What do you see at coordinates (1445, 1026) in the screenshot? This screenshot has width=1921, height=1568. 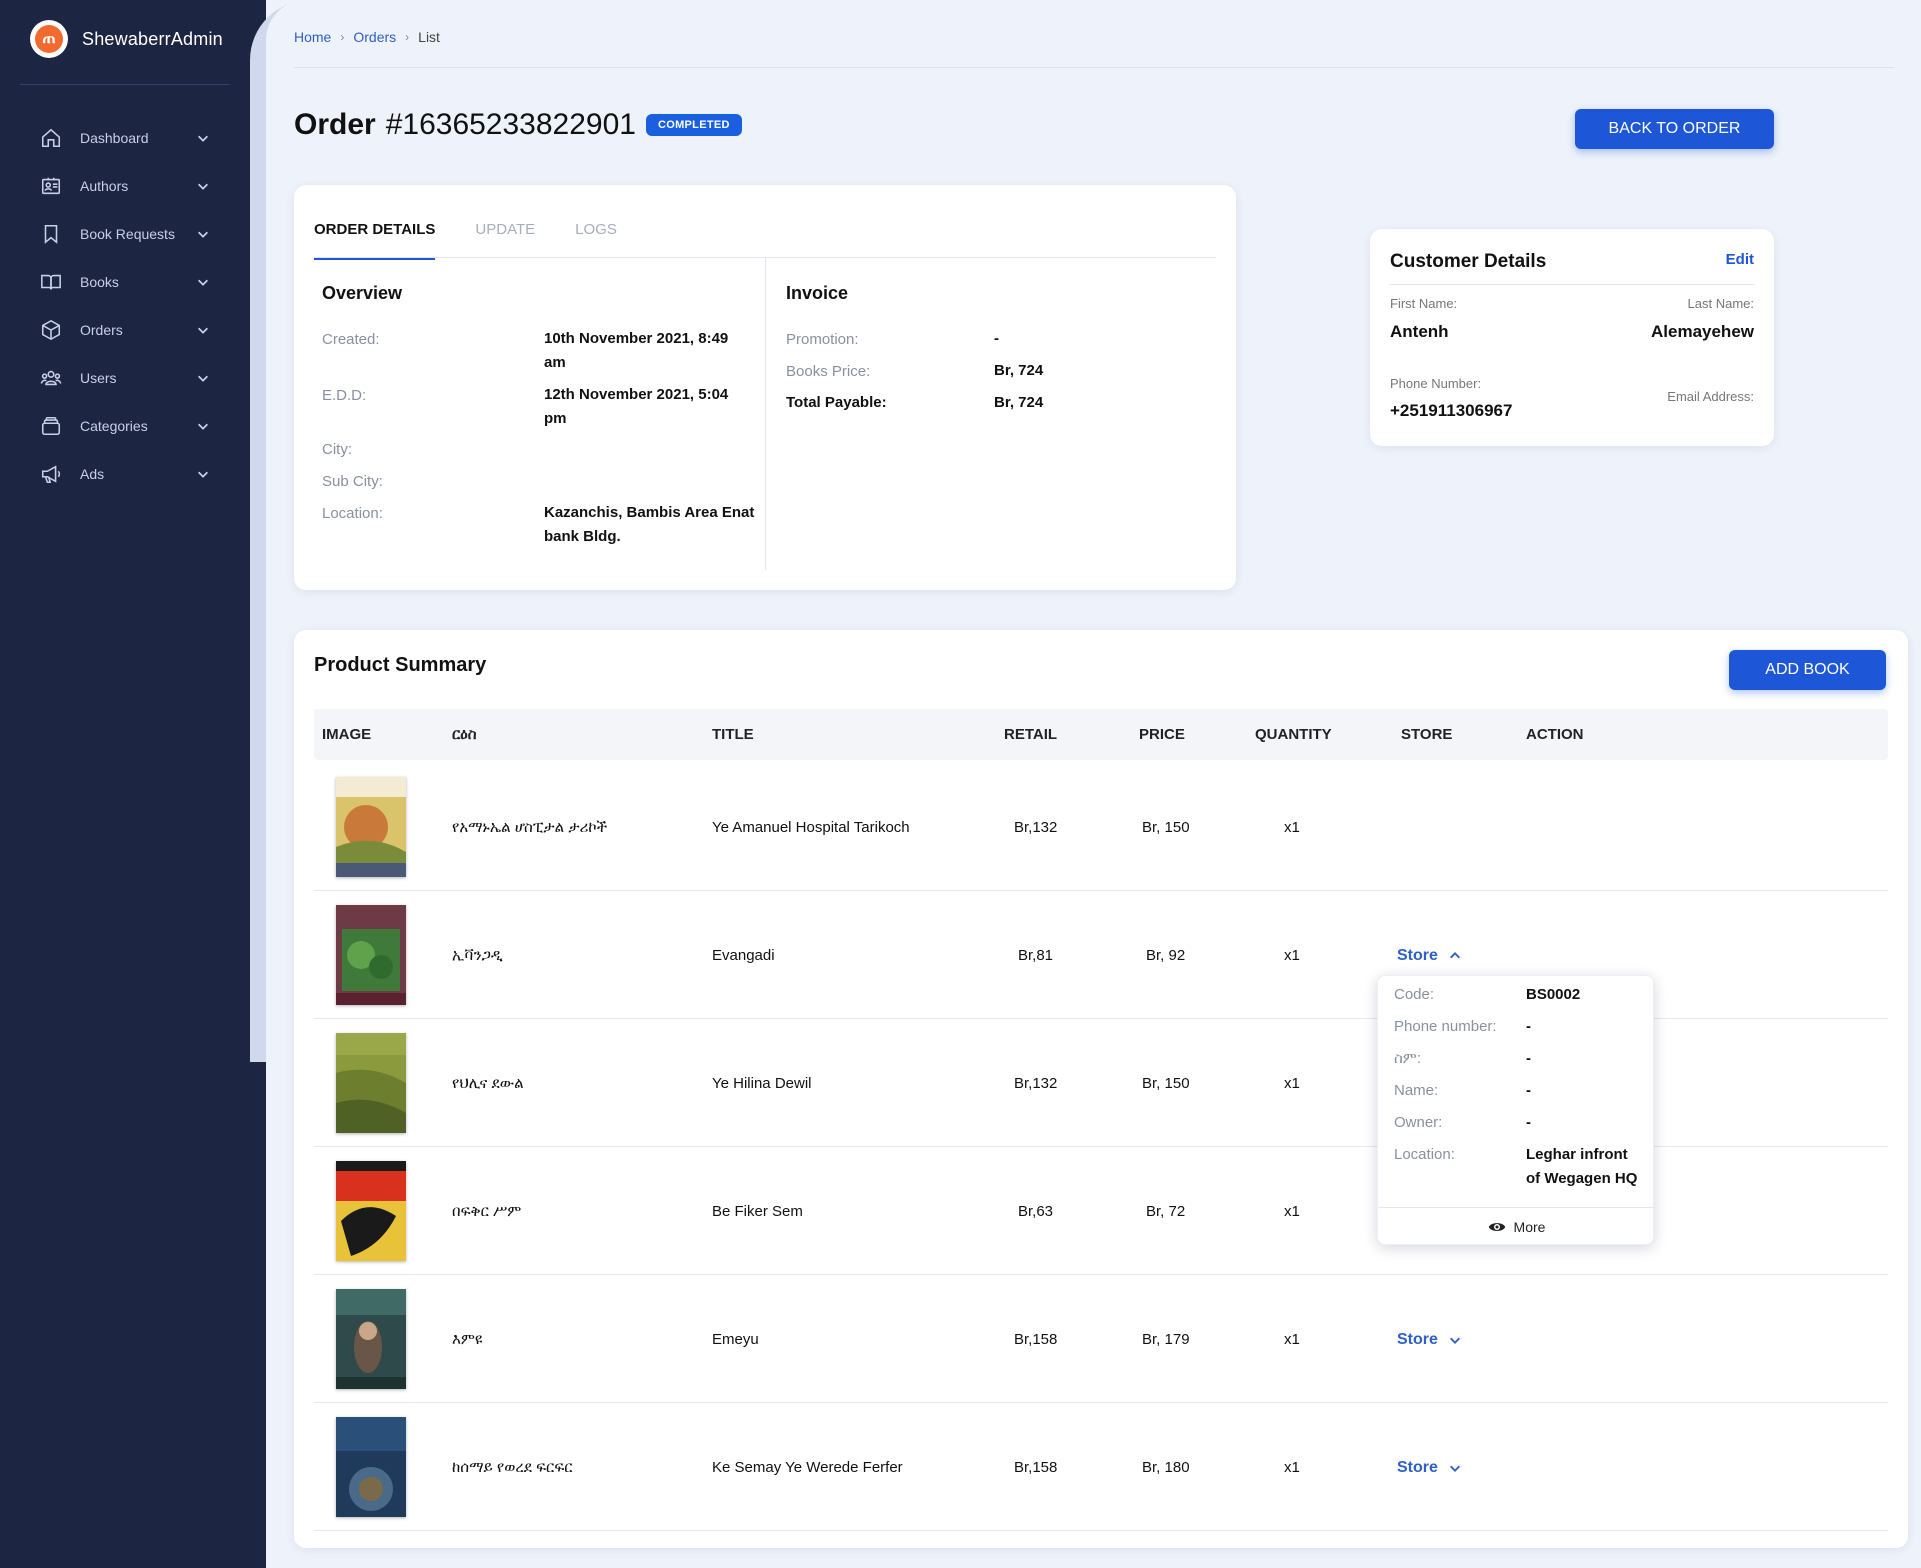 I see `store-phone-label: Phone number:` at bounding box center [1445, 1026].